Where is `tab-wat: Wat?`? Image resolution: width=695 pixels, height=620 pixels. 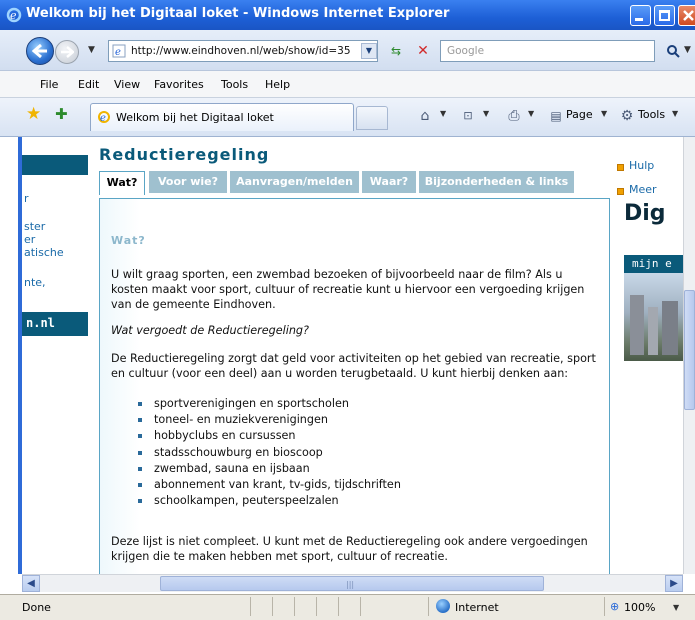
tab-wat: Wat? is located at coordinates (122, 183).